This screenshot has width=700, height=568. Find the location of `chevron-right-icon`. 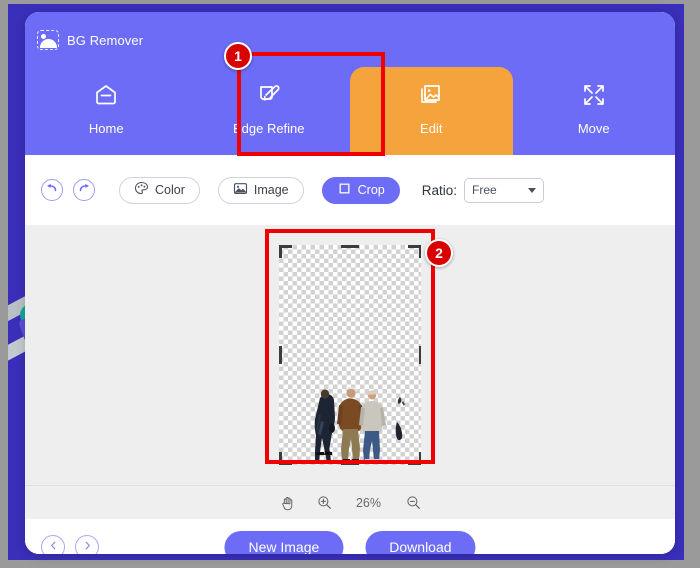

chevron-right-icon is located at coordinates (87, 546).